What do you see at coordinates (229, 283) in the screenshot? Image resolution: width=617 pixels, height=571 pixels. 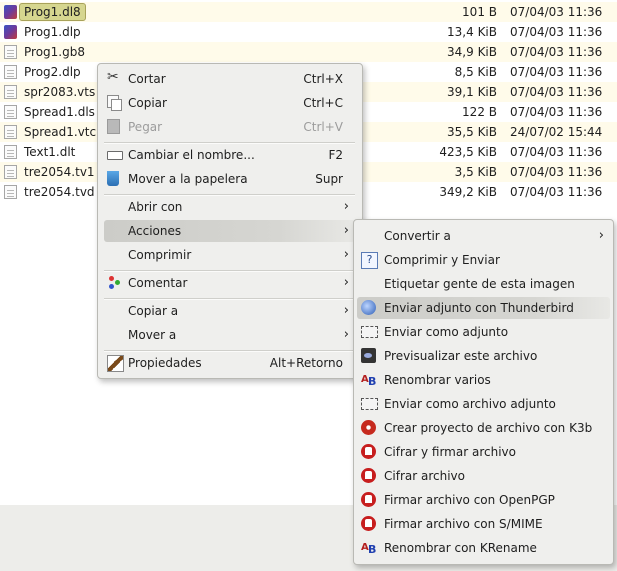 I see `menu-item-comment: Comentar ›` at bounding box center [229, 283].